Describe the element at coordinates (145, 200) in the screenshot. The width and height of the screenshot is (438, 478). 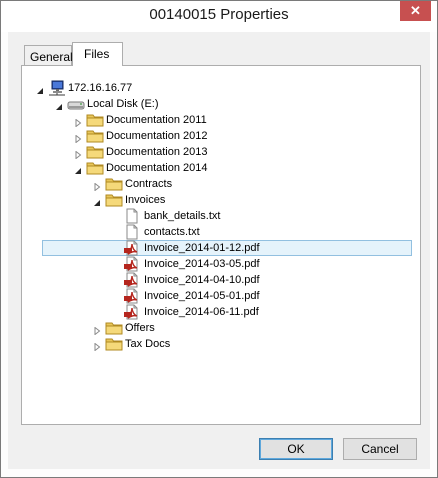
I see `tree-item-label: Invoices` at that location.